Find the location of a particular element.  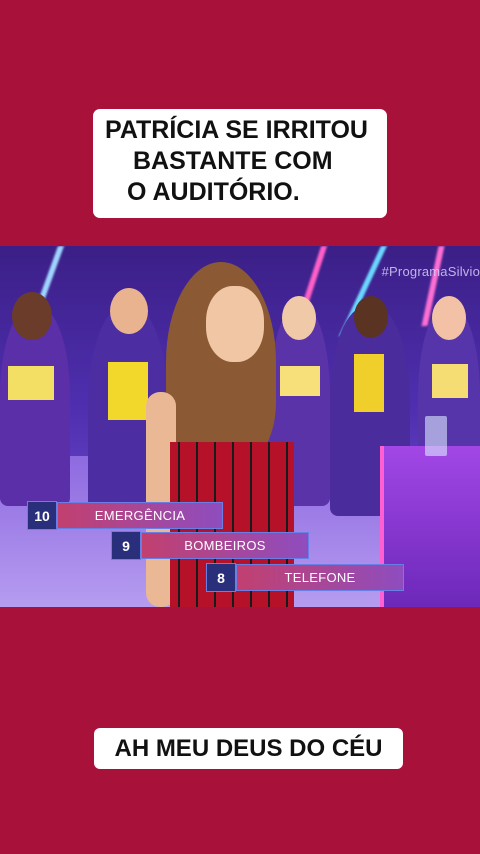

score-points: 10 is located at coordinates (42, 515).